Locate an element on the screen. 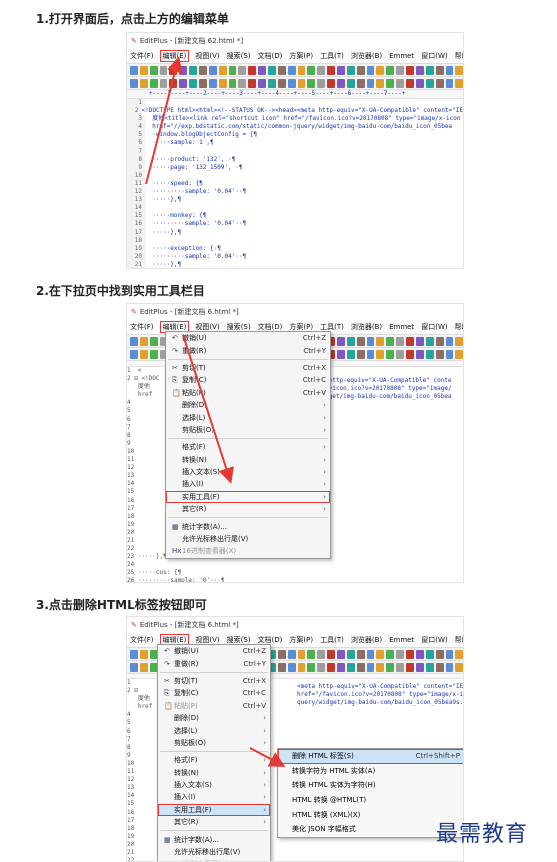  menu-9: 窗口(W) is located at coordinates (434, 640).